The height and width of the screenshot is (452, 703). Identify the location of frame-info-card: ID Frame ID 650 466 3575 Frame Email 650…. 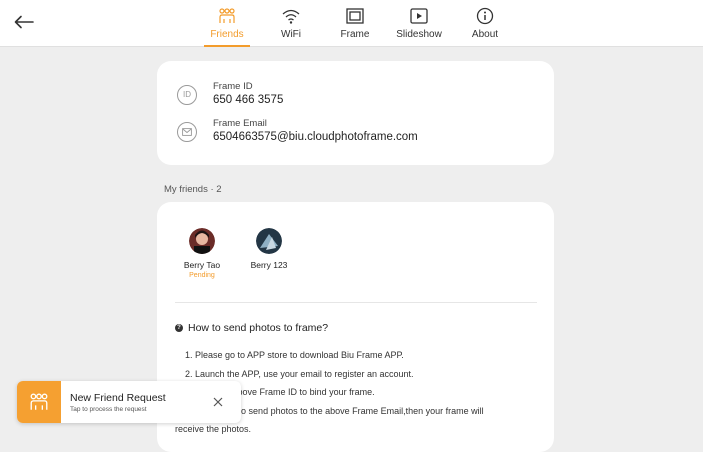
(355, 113).